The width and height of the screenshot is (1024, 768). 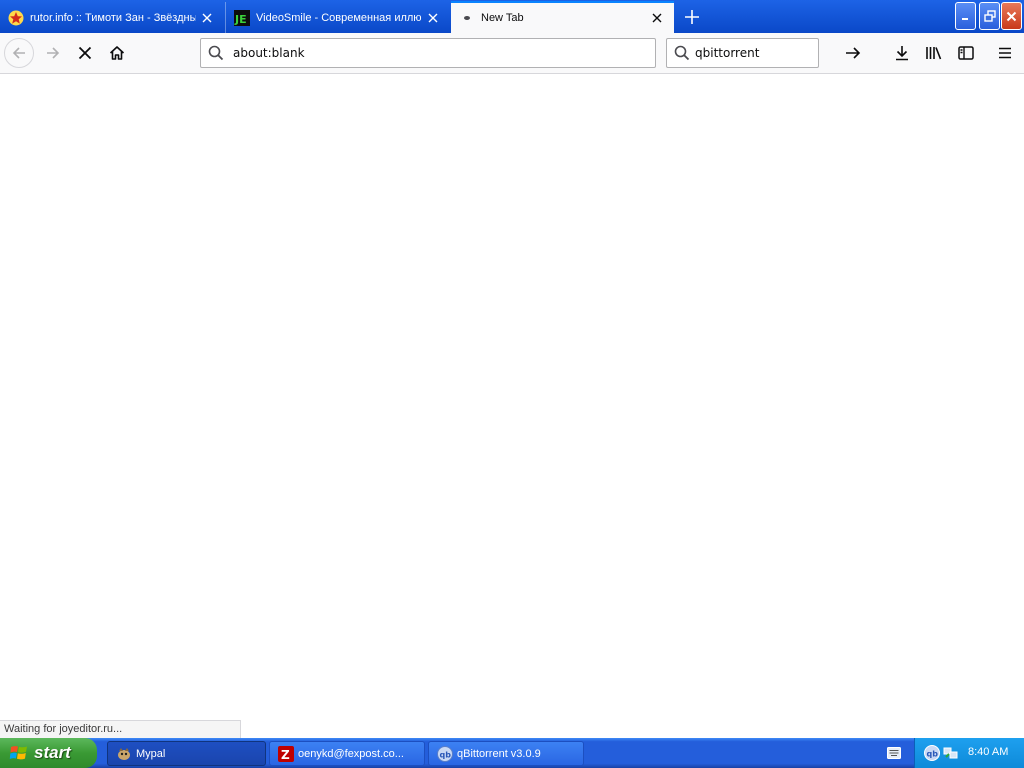 I want to click on start-button: start, so click(x=48, y=753).